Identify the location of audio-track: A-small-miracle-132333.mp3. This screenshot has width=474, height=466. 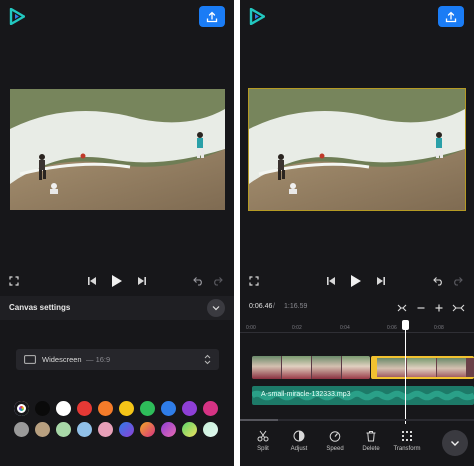
(363, 395).